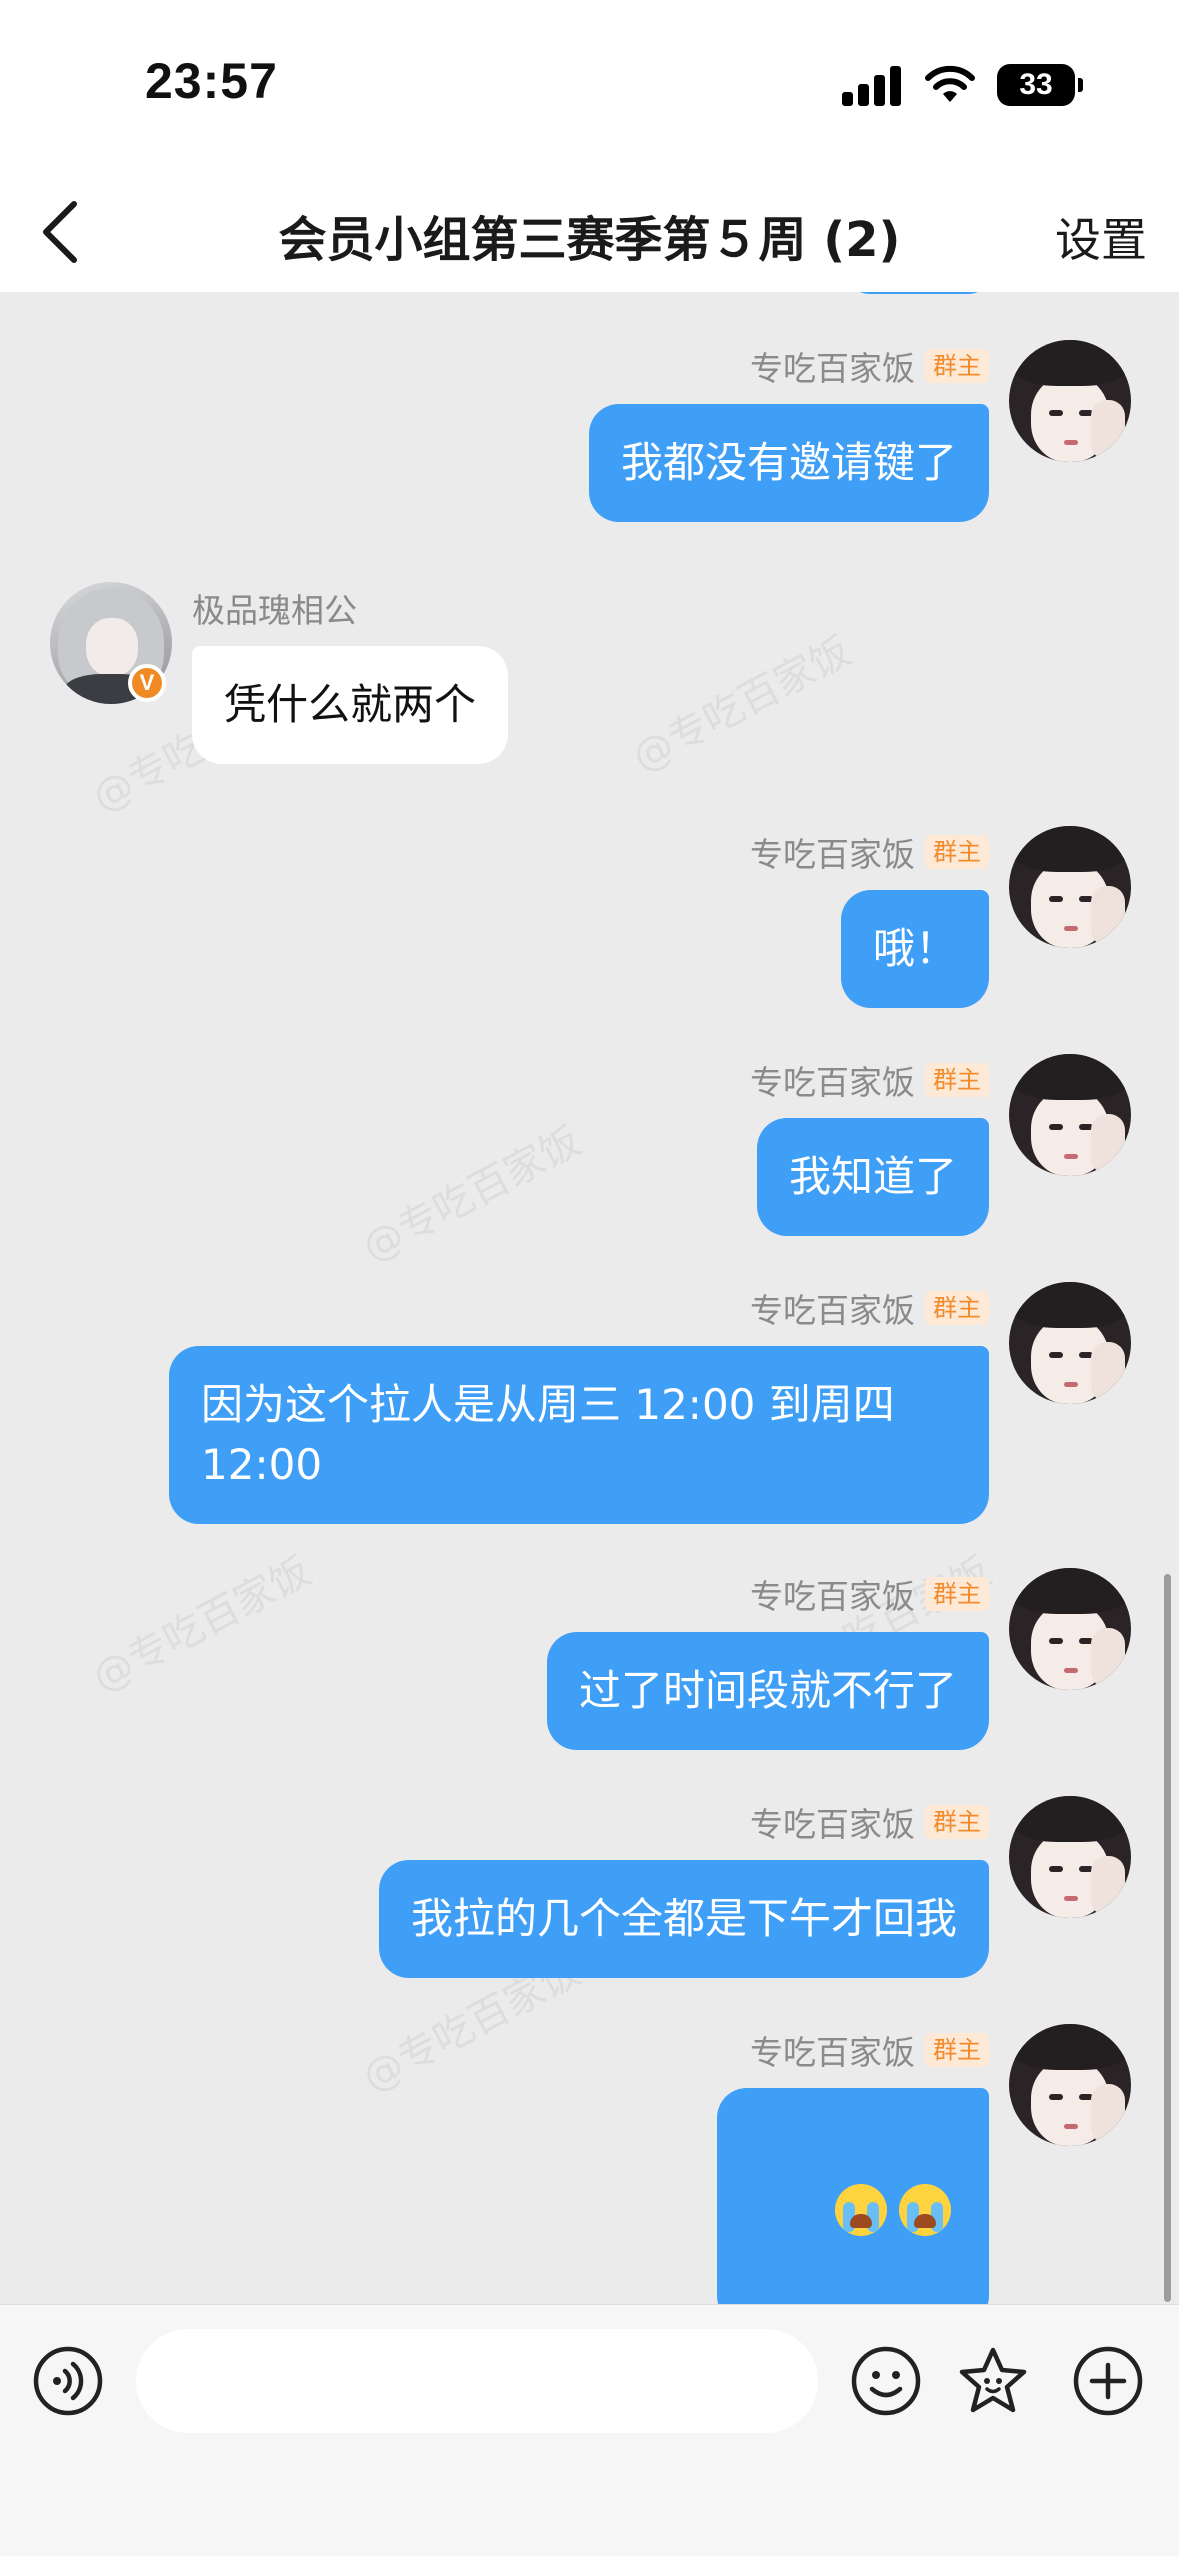  I want to click on status-time: 23:57, so click(211, 81).